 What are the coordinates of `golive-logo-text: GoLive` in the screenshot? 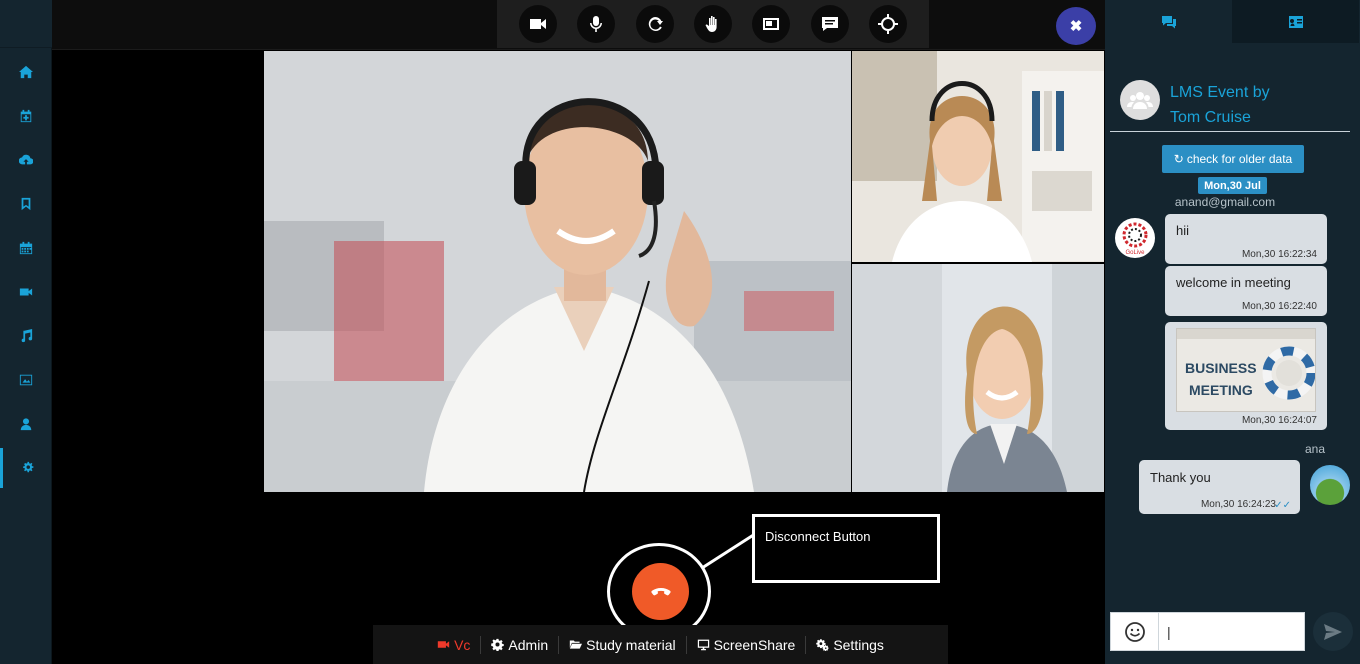 It's located at (1135, 253).